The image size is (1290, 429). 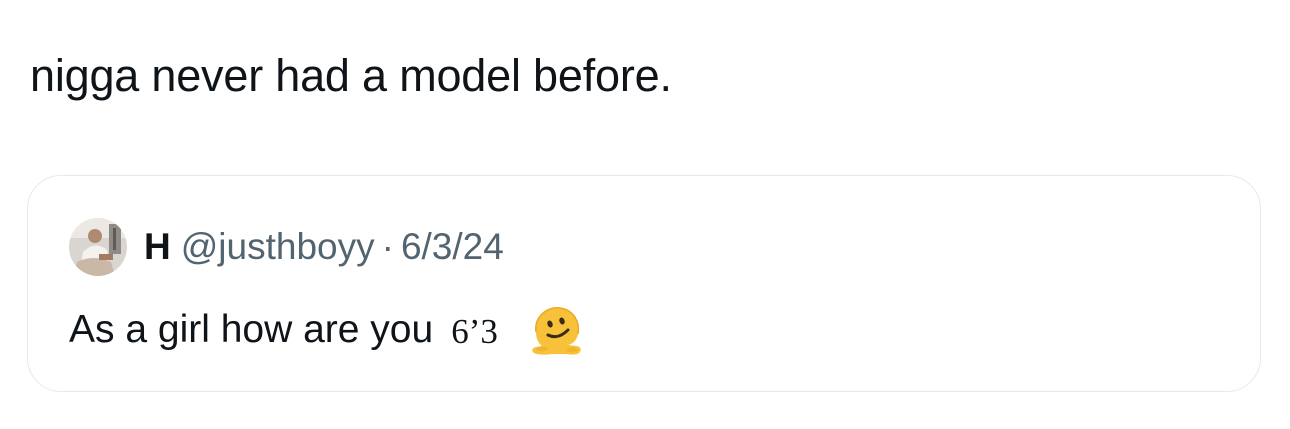 I want to click on avatar, so click(x=98, y=247).